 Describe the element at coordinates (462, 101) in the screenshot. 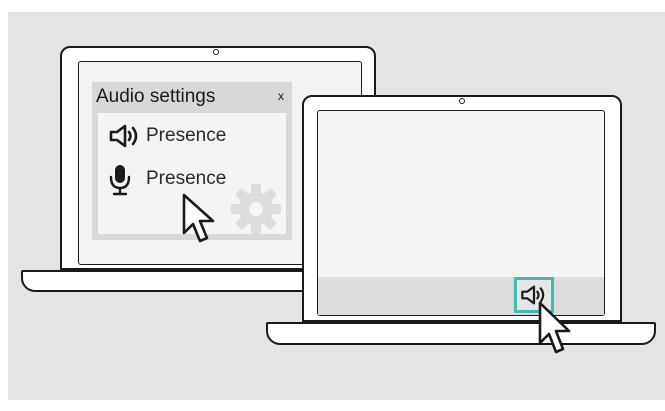

I see `right-laptop-camera` at that location.